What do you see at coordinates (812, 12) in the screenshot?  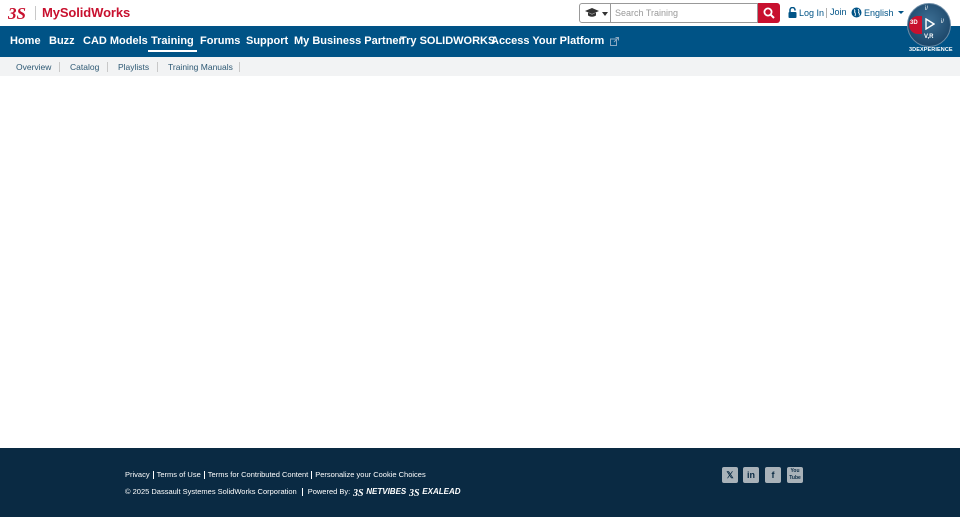 I see `login-label: Log In` at bounding box center [812, 12].